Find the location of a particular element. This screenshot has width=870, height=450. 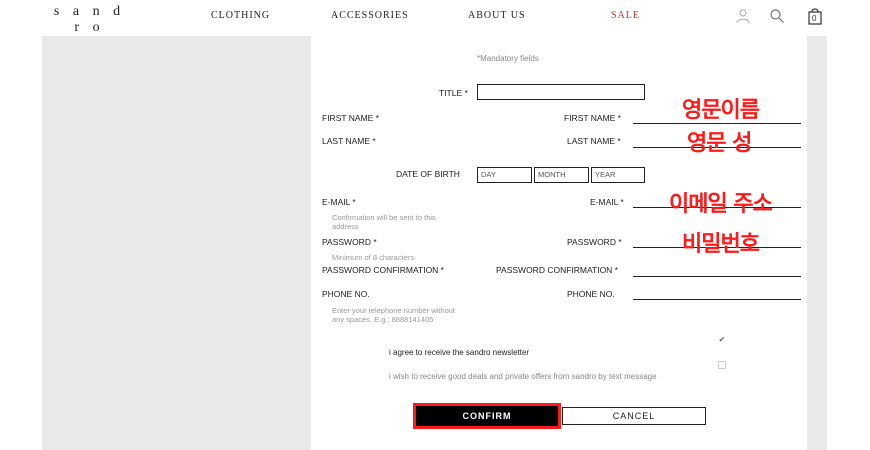

last-name-annotation: 영문 성 is located at coordinates (719, 143).